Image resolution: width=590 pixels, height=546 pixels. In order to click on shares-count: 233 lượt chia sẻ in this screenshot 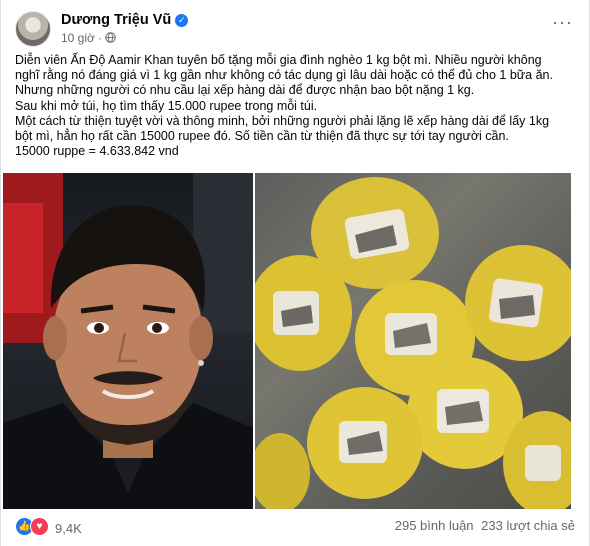, I will do `click(528, 525)`.